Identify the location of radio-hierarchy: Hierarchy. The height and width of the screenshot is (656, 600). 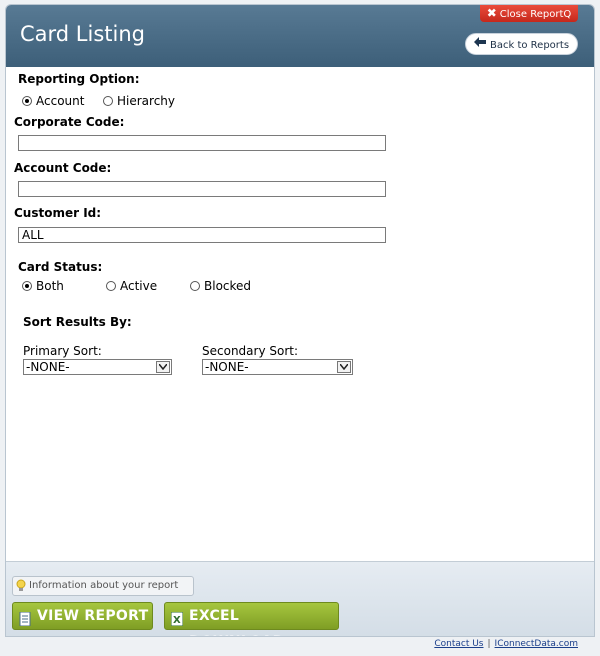
(139, 101).